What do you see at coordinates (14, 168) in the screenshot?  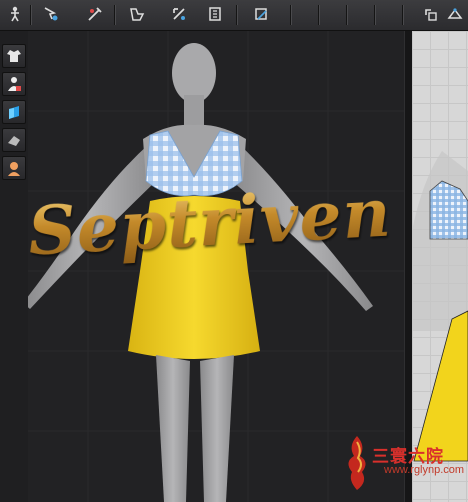 I see `skin-display-icon` at bounding box center [14, 168].